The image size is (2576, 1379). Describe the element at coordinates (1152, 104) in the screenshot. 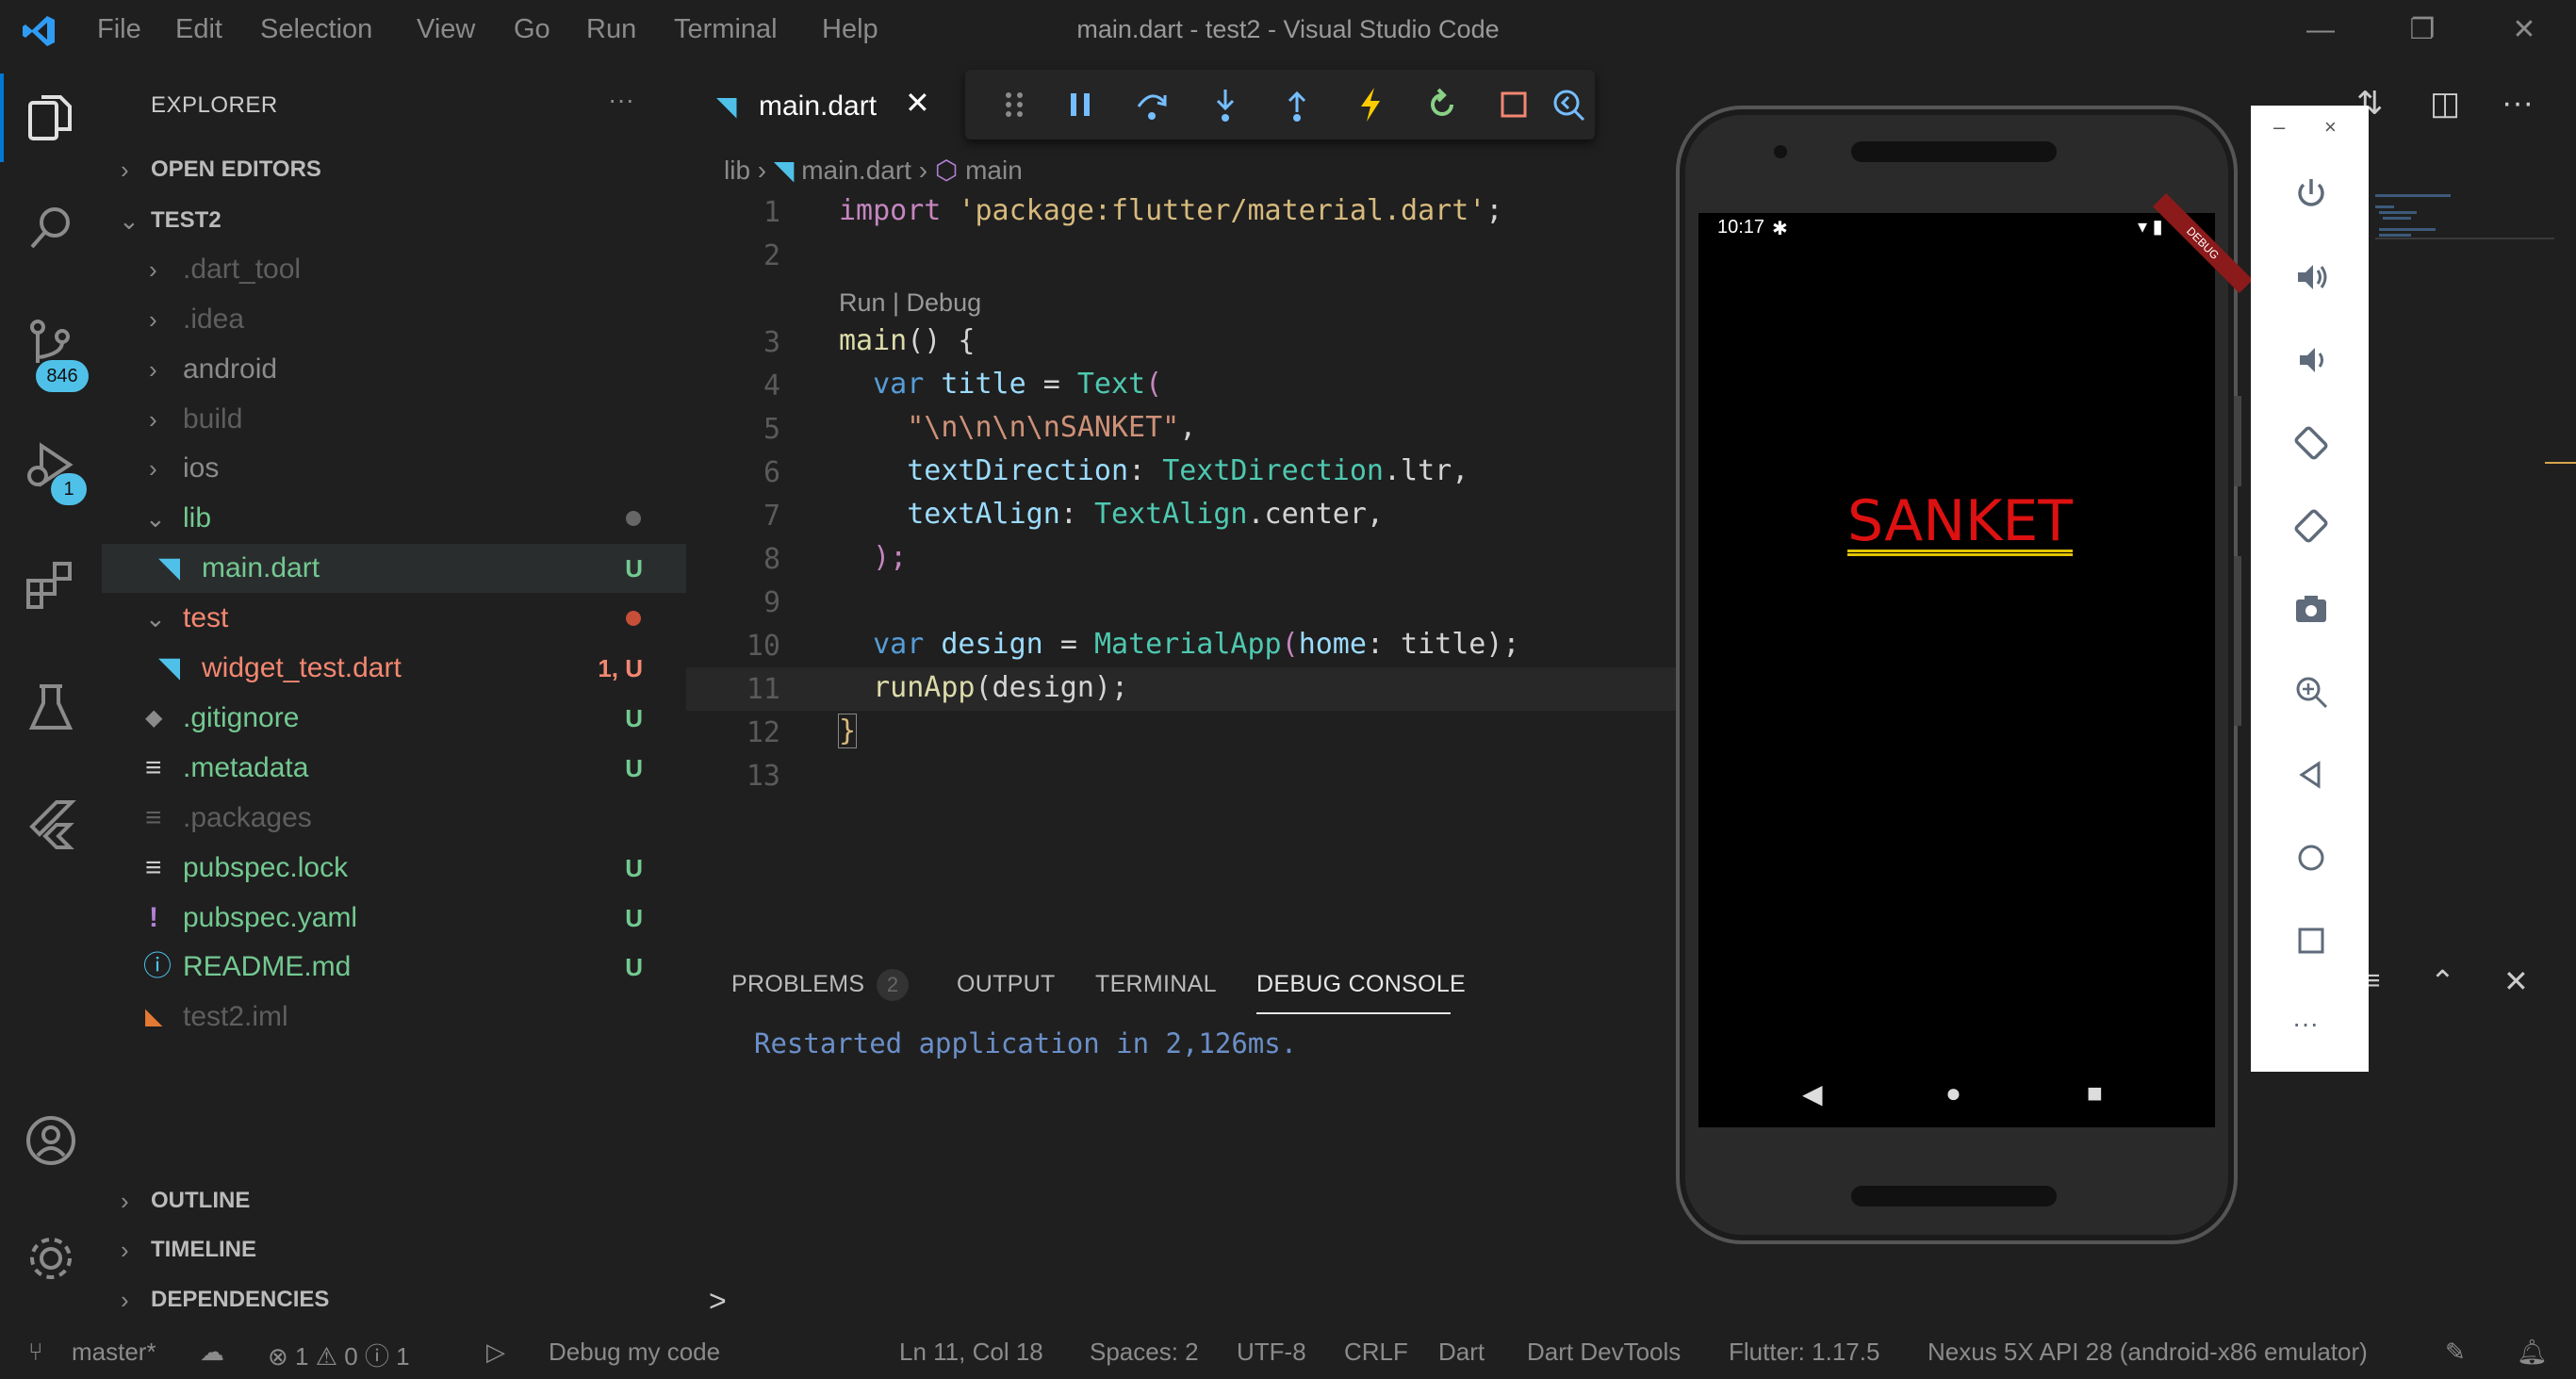

I see `step-over-icon` at that location.